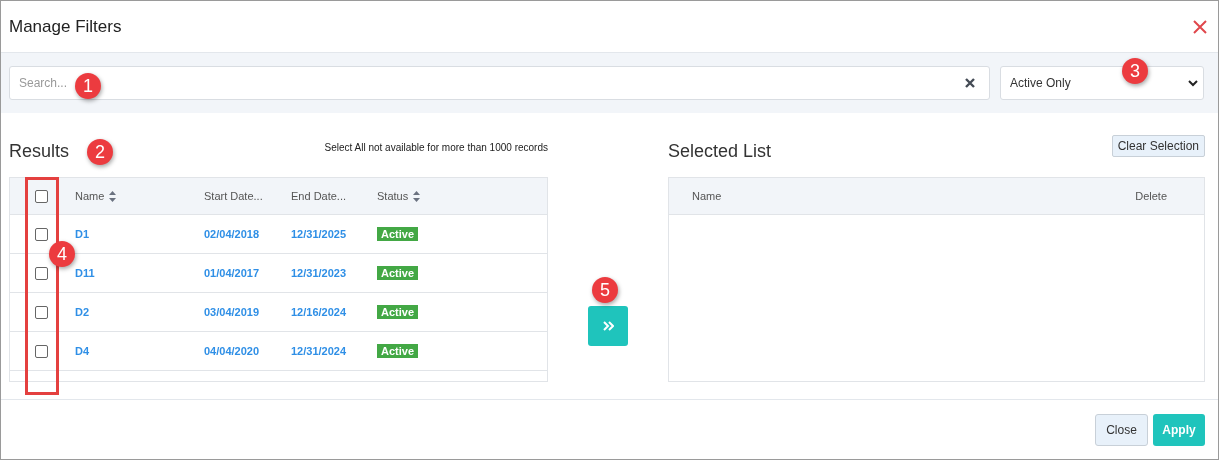 The height and width of the screenshot is (460, 1219). I want to click on double-chevron-right-icon, so click(608, 326).